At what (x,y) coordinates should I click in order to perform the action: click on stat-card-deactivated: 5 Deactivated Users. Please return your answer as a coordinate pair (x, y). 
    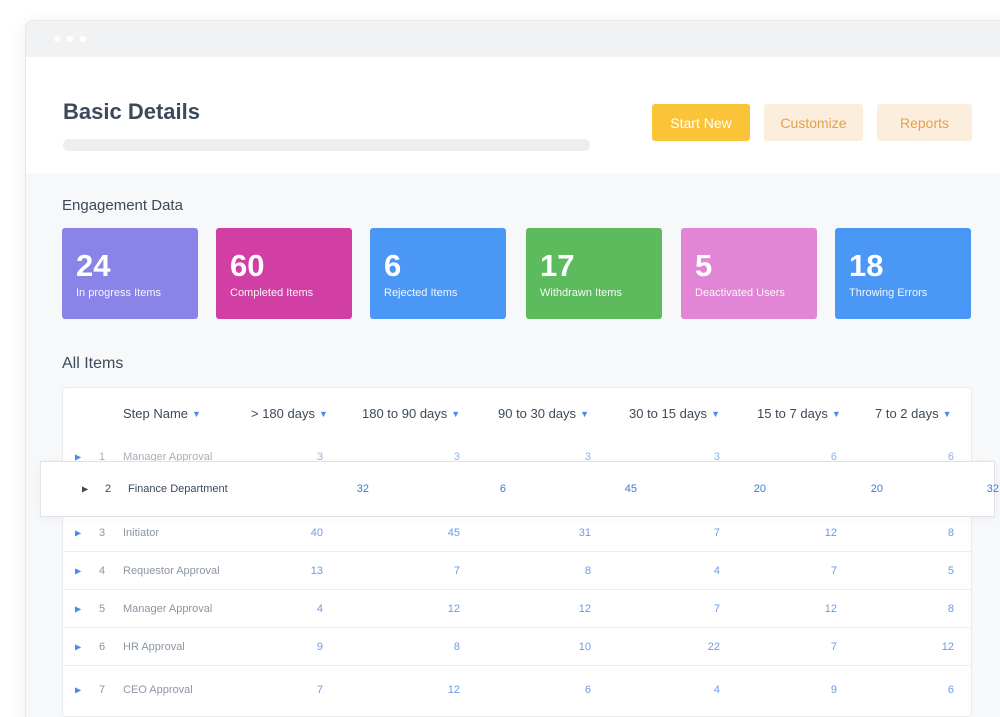
    Looking at the image, I should click on (749, 273).